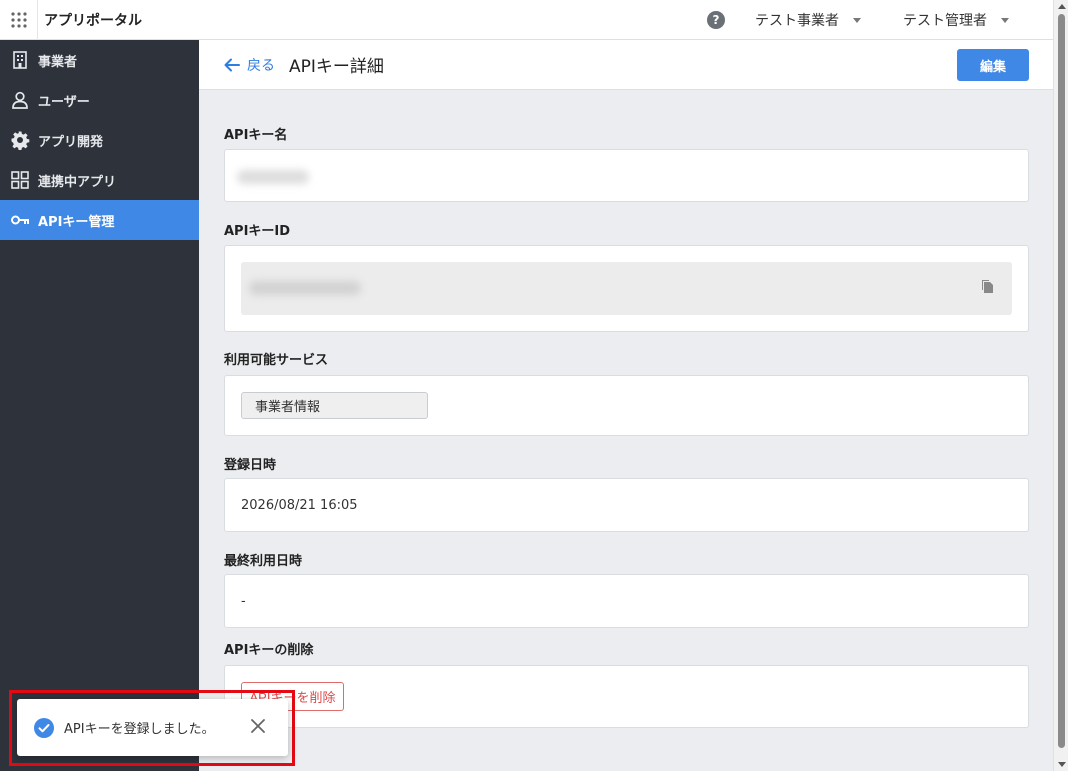 This screenshot has width=1068, height=771. Describe the element at coordinates (1062, 764) in the screenshot. I see `scroll-down-arrow-icon` at that location.